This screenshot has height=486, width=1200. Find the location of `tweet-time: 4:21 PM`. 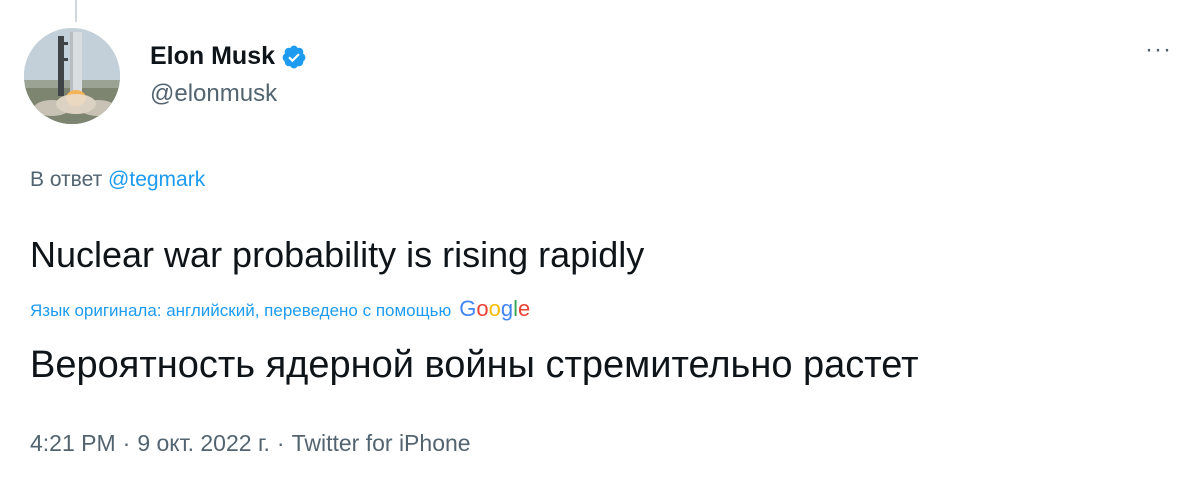

tweet-time: 4:21 PM is located at coordinates (73, 443).